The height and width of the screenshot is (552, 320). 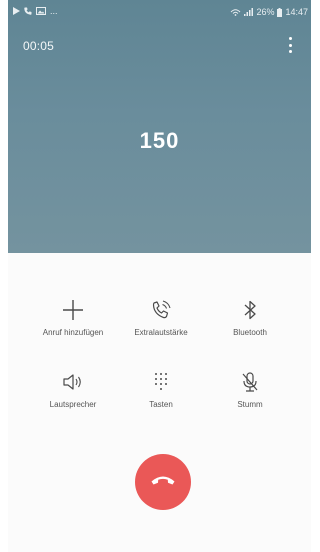 I want to click on speaker-label: Lautsprecher, so click(x=73, y=404).